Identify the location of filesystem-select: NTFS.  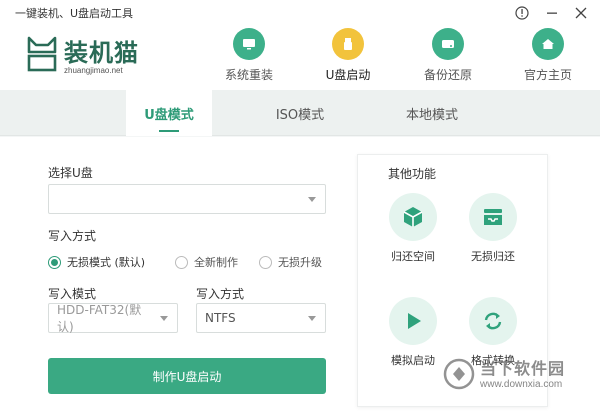
(261, 318).